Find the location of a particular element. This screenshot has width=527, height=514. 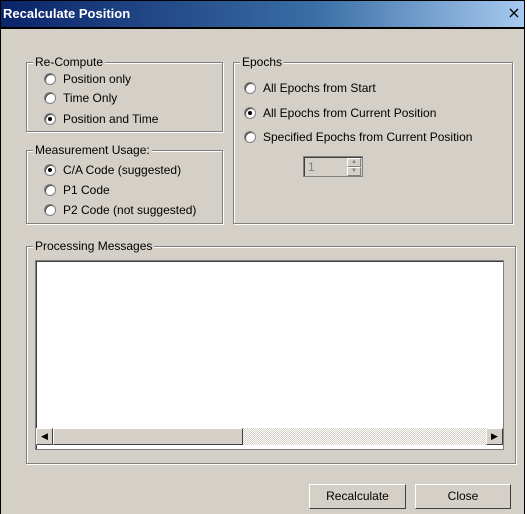

radio-label: Position only is located at coordinates (97, 79).